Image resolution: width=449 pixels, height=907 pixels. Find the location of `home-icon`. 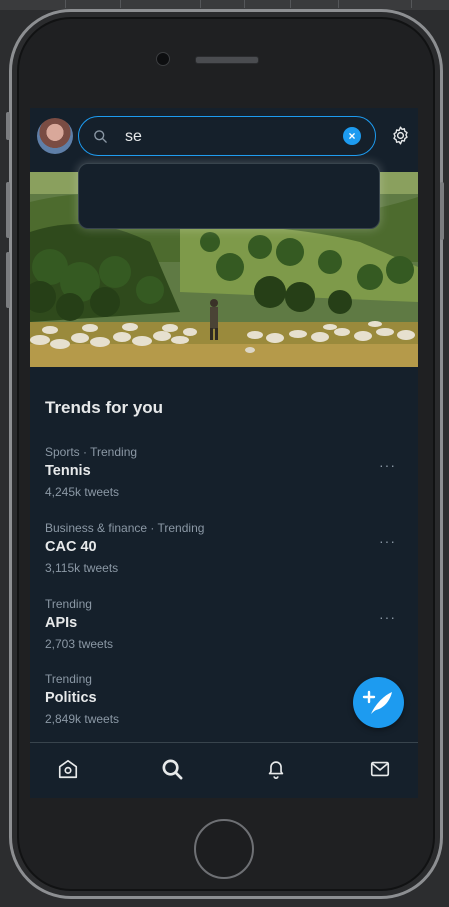

home-icon is located at coordinates (68, 769).